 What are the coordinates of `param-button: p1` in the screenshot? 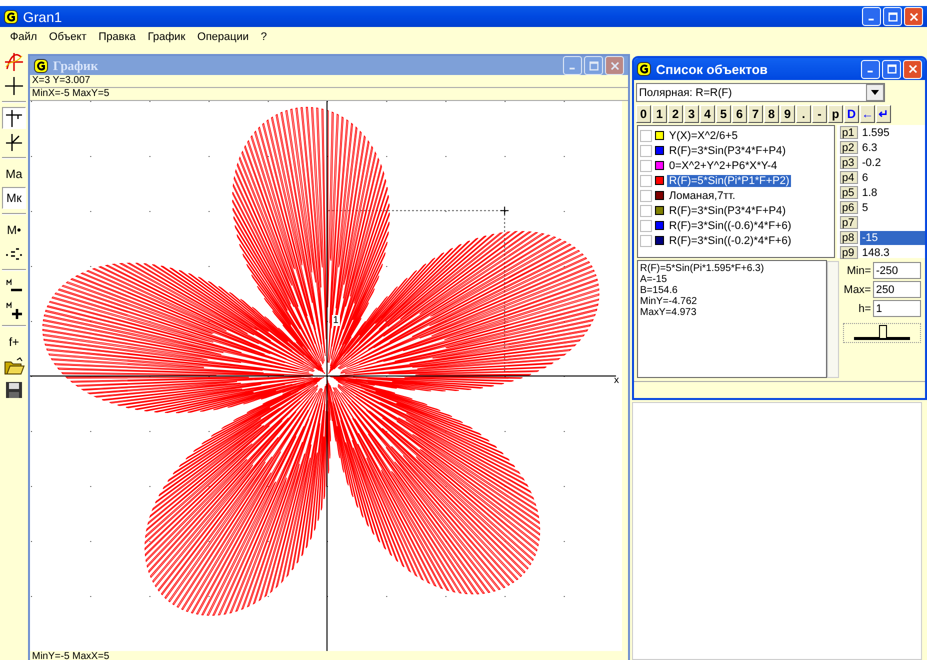 It's located at (849, 132).